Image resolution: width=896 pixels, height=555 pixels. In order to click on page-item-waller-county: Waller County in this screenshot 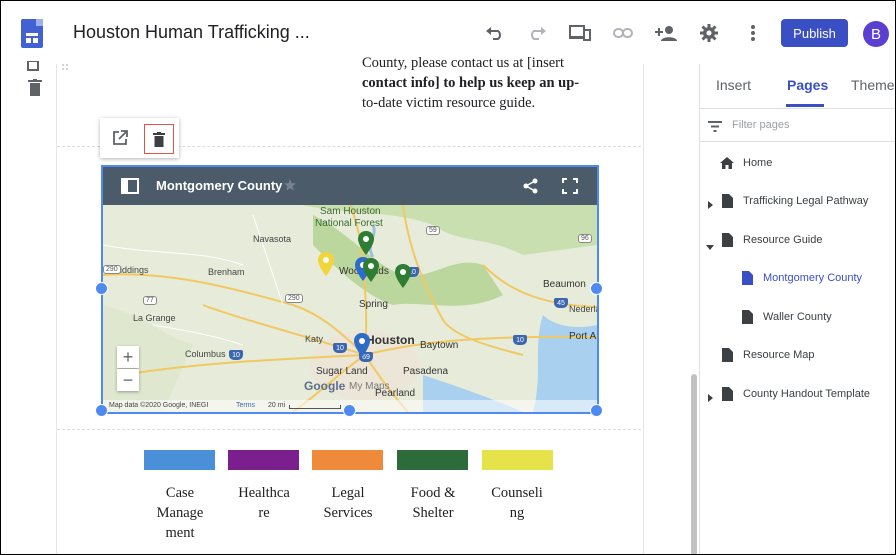, I will do `click(786, 317)`.